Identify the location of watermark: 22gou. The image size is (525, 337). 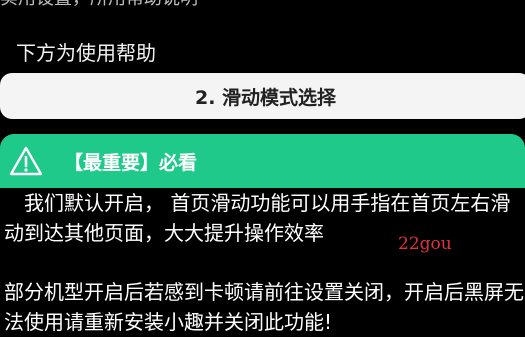
(425, 244).